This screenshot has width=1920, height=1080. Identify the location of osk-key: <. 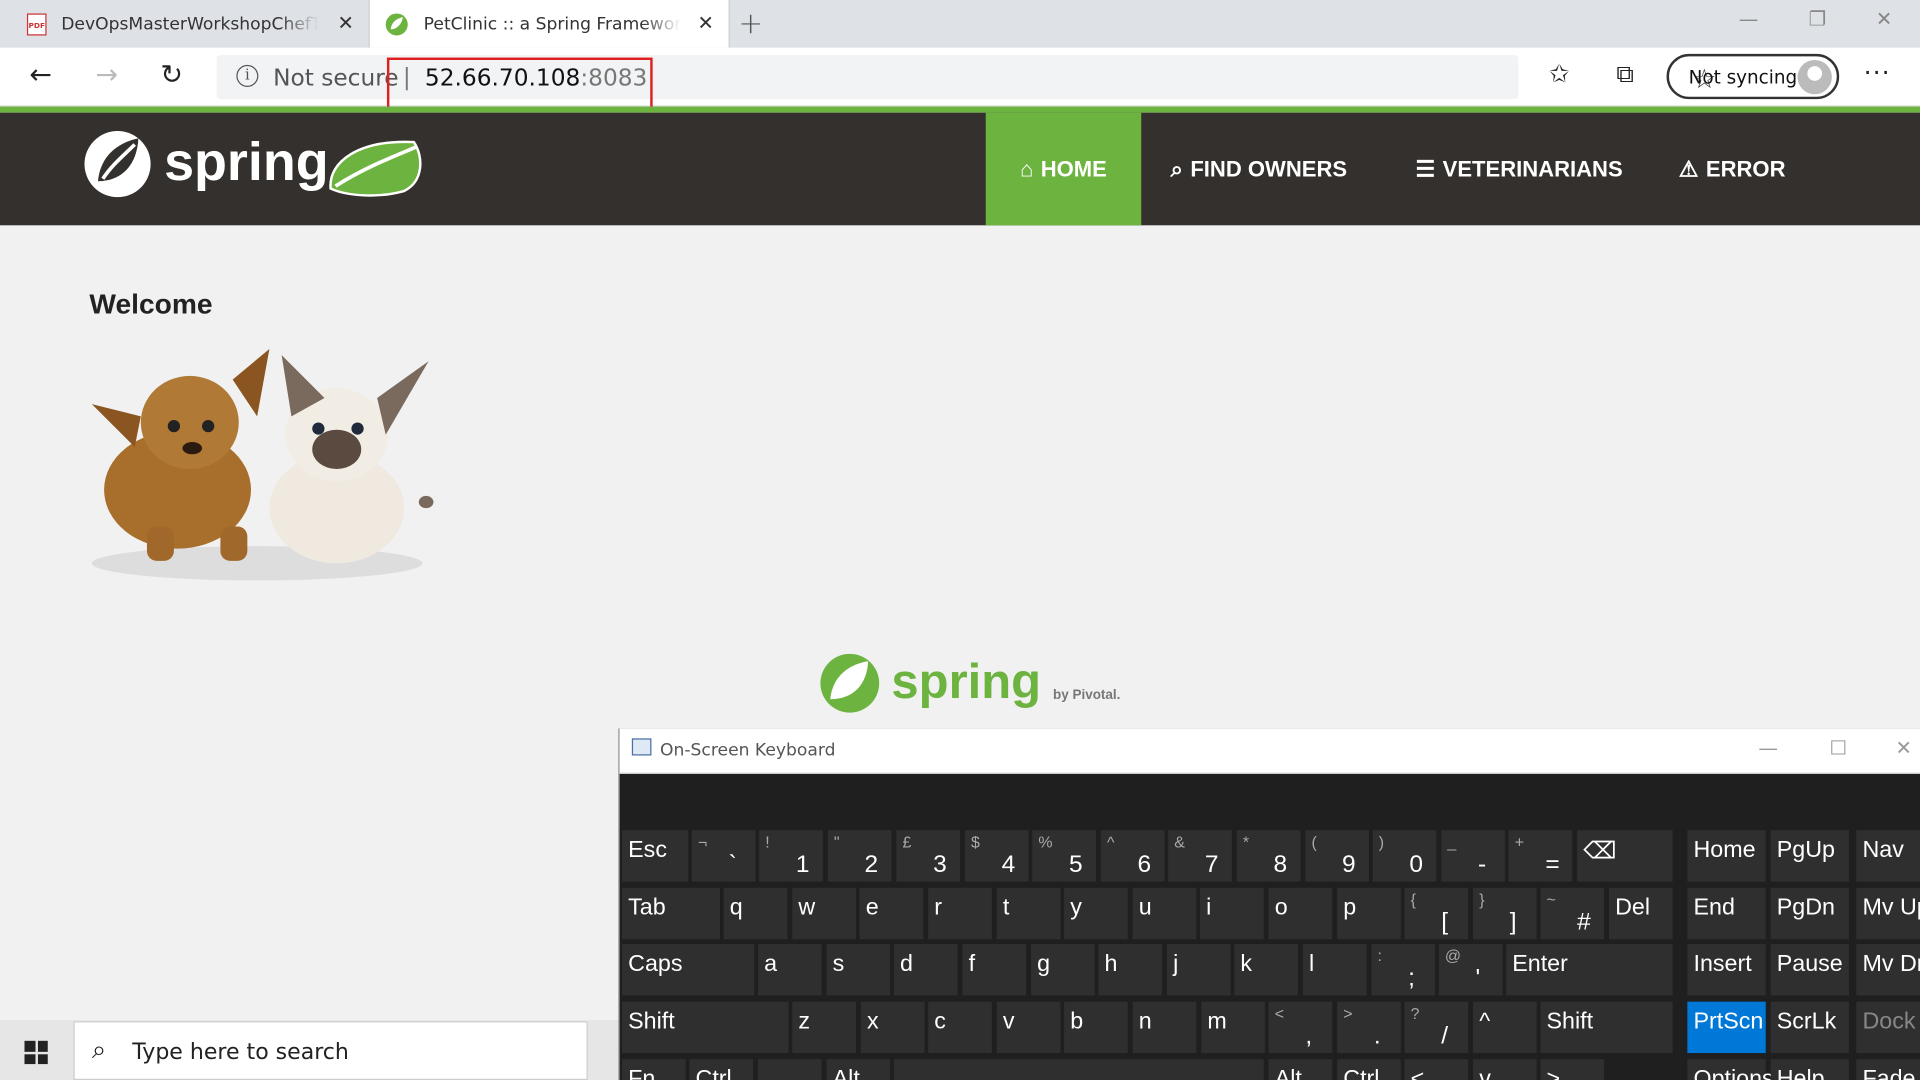
(1436, 1069).